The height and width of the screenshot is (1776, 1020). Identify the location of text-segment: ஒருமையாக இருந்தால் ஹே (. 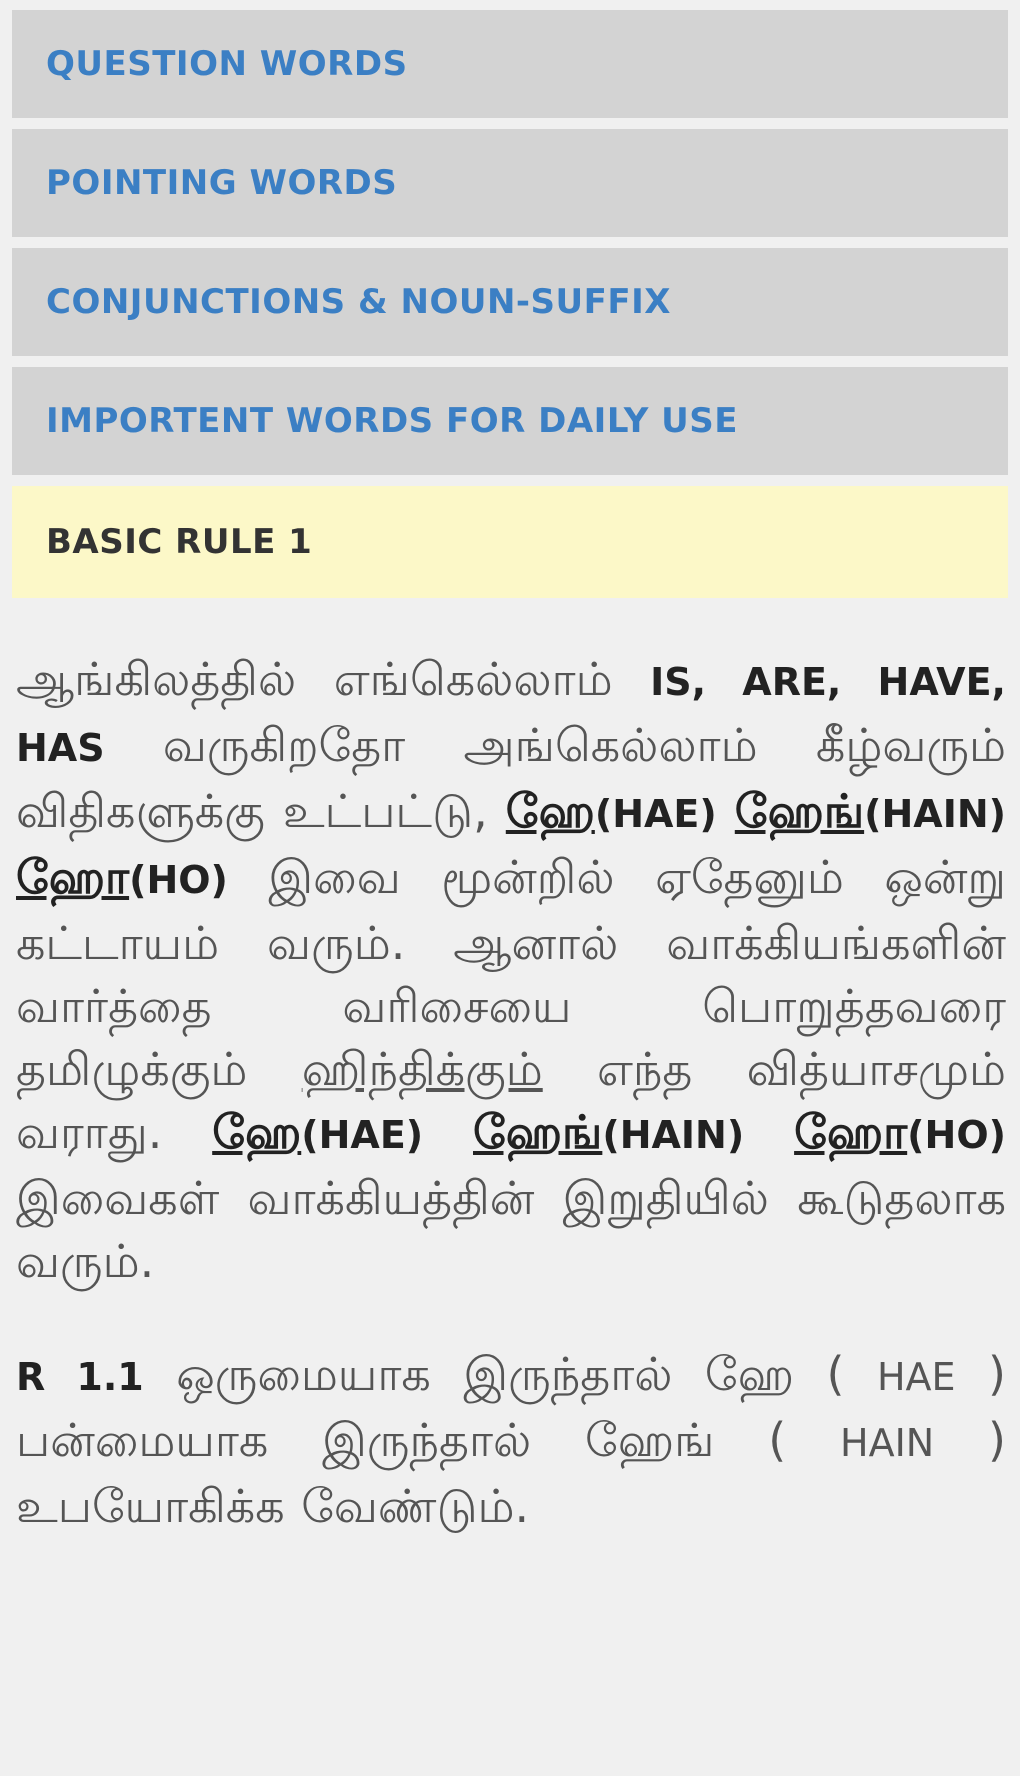
(510, 1374).